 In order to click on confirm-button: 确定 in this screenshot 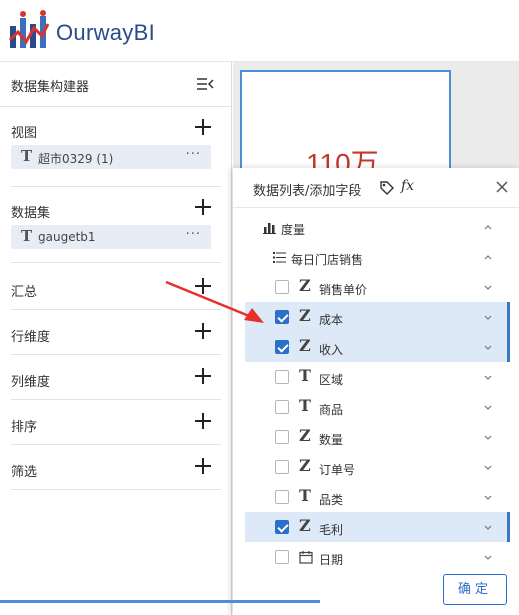, I will do `click(475, 589)`.